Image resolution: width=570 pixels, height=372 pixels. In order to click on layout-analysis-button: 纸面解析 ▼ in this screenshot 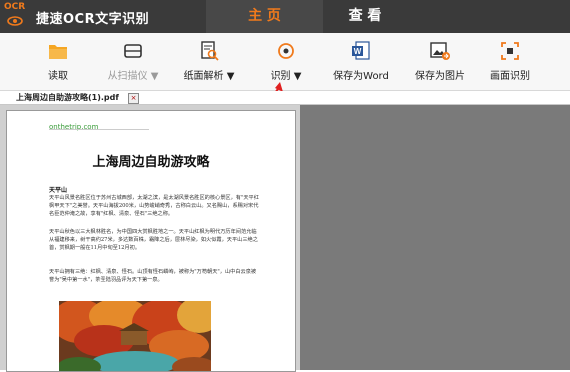, I will do `click(209, 61)`.